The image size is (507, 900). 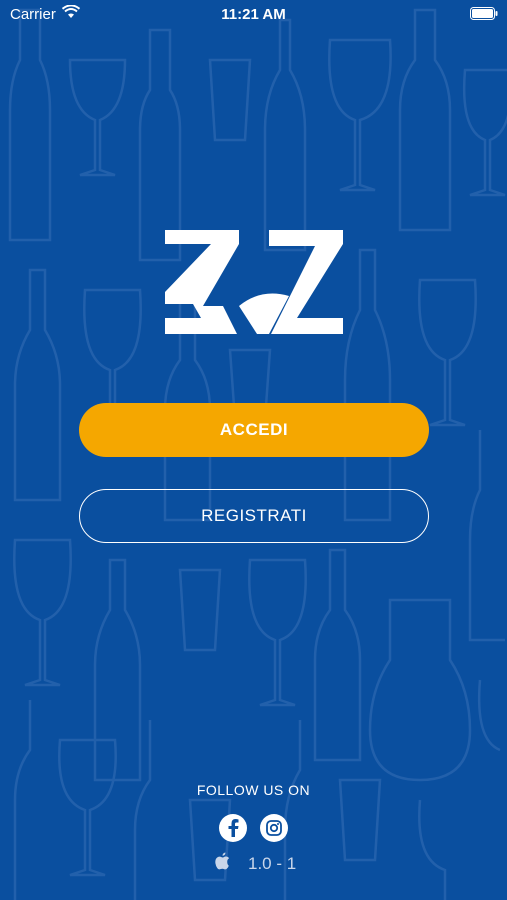 What do you see at coordinates (272, 863) in the screenshot?
I see `app-version: 1.0 - 1` at bounding box center [272, 863].